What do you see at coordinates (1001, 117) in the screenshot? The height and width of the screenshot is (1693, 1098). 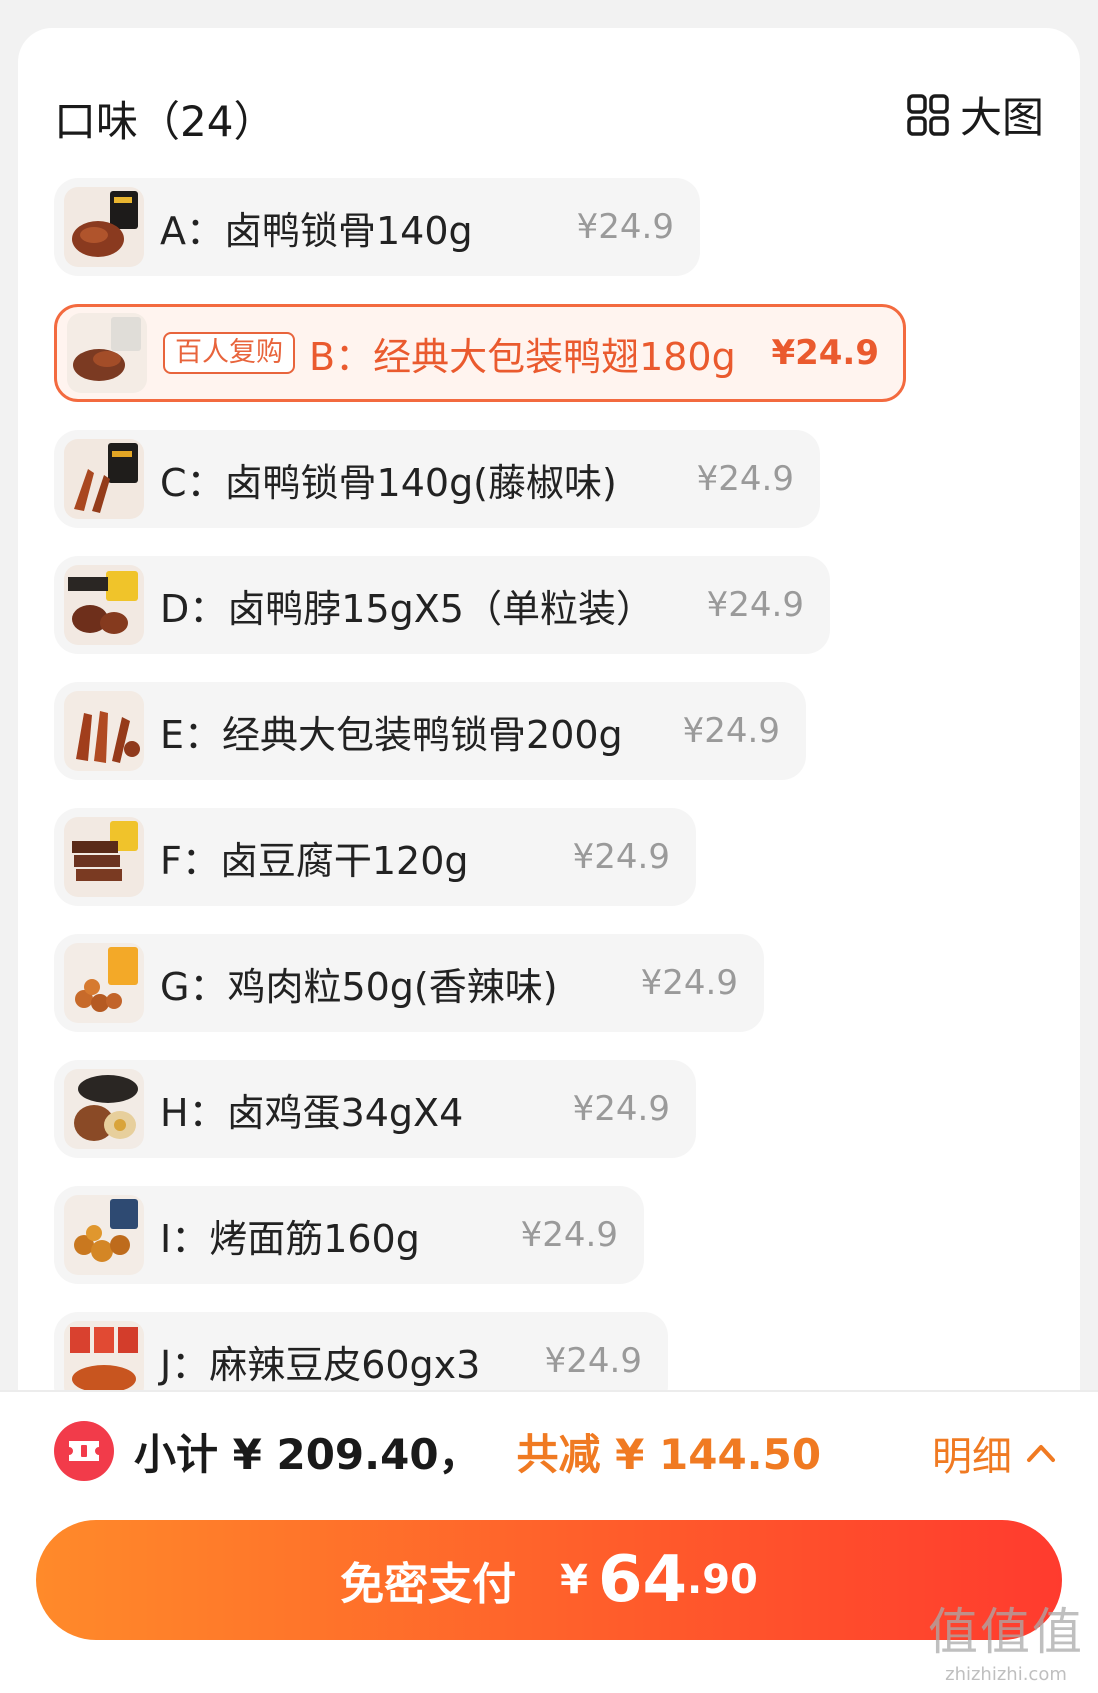 I see `big-view-label: 大图` at bounding box center [1001, 117].